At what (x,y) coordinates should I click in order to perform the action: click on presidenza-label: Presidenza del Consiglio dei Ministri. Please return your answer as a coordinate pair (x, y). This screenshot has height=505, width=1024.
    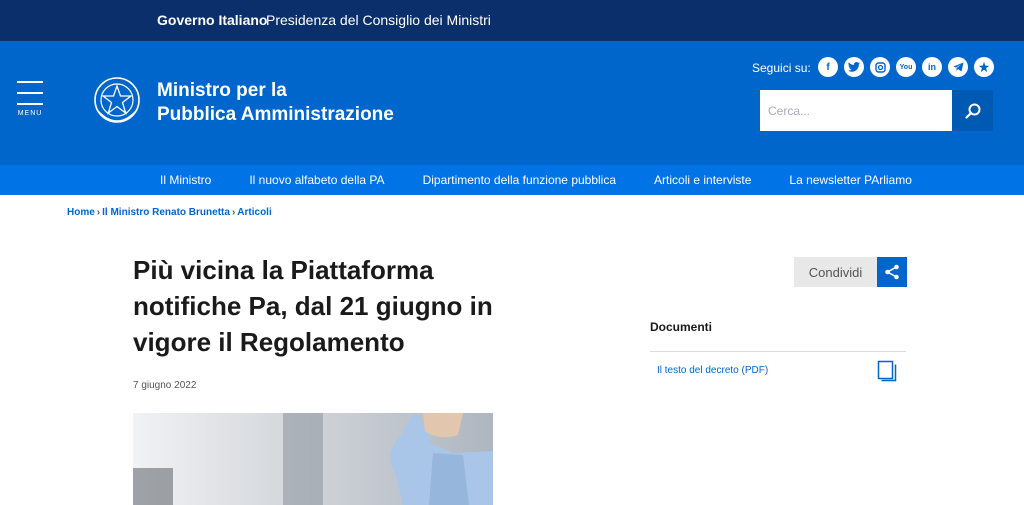
    Looking at the image, I should click on (378, 20).